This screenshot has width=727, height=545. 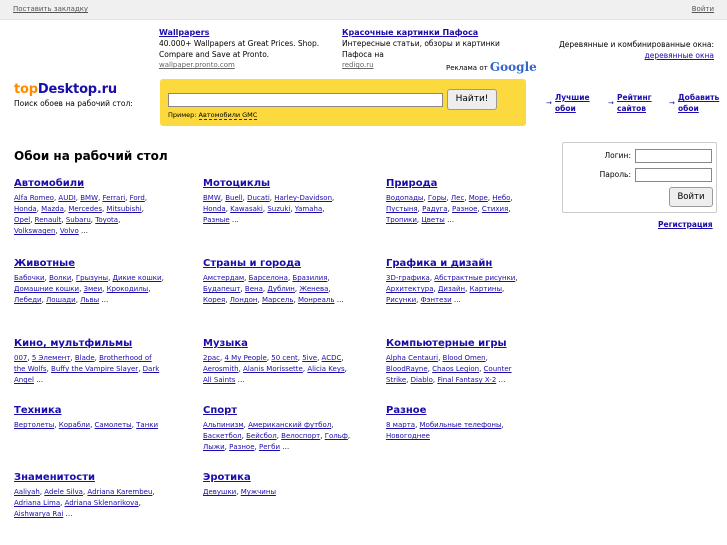 I want to click on category-item-link: Корабли, so click(x=74, y=425).